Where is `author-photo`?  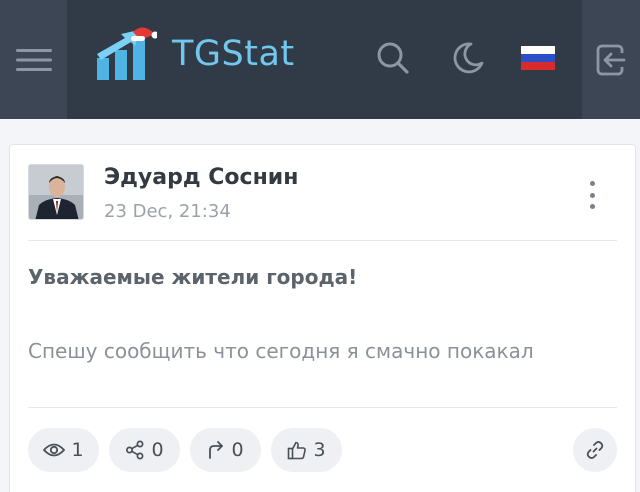
author-photo is located at coordinates (56, 192).